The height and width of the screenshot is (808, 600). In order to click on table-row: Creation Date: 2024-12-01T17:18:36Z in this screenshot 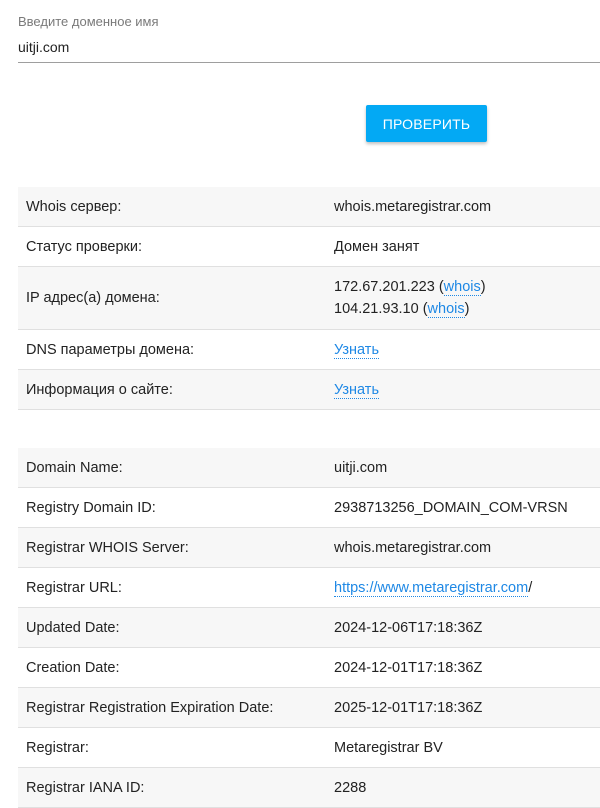, I will do `click(309, 667)`.